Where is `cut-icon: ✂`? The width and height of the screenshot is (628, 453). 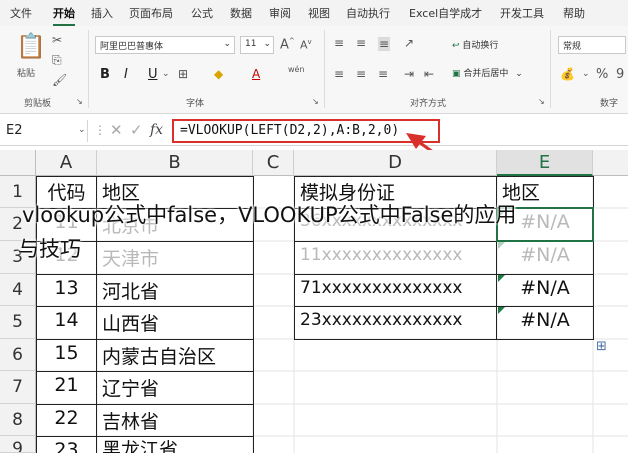 cut-icon: ✂ is located at coordinates (57, 40).